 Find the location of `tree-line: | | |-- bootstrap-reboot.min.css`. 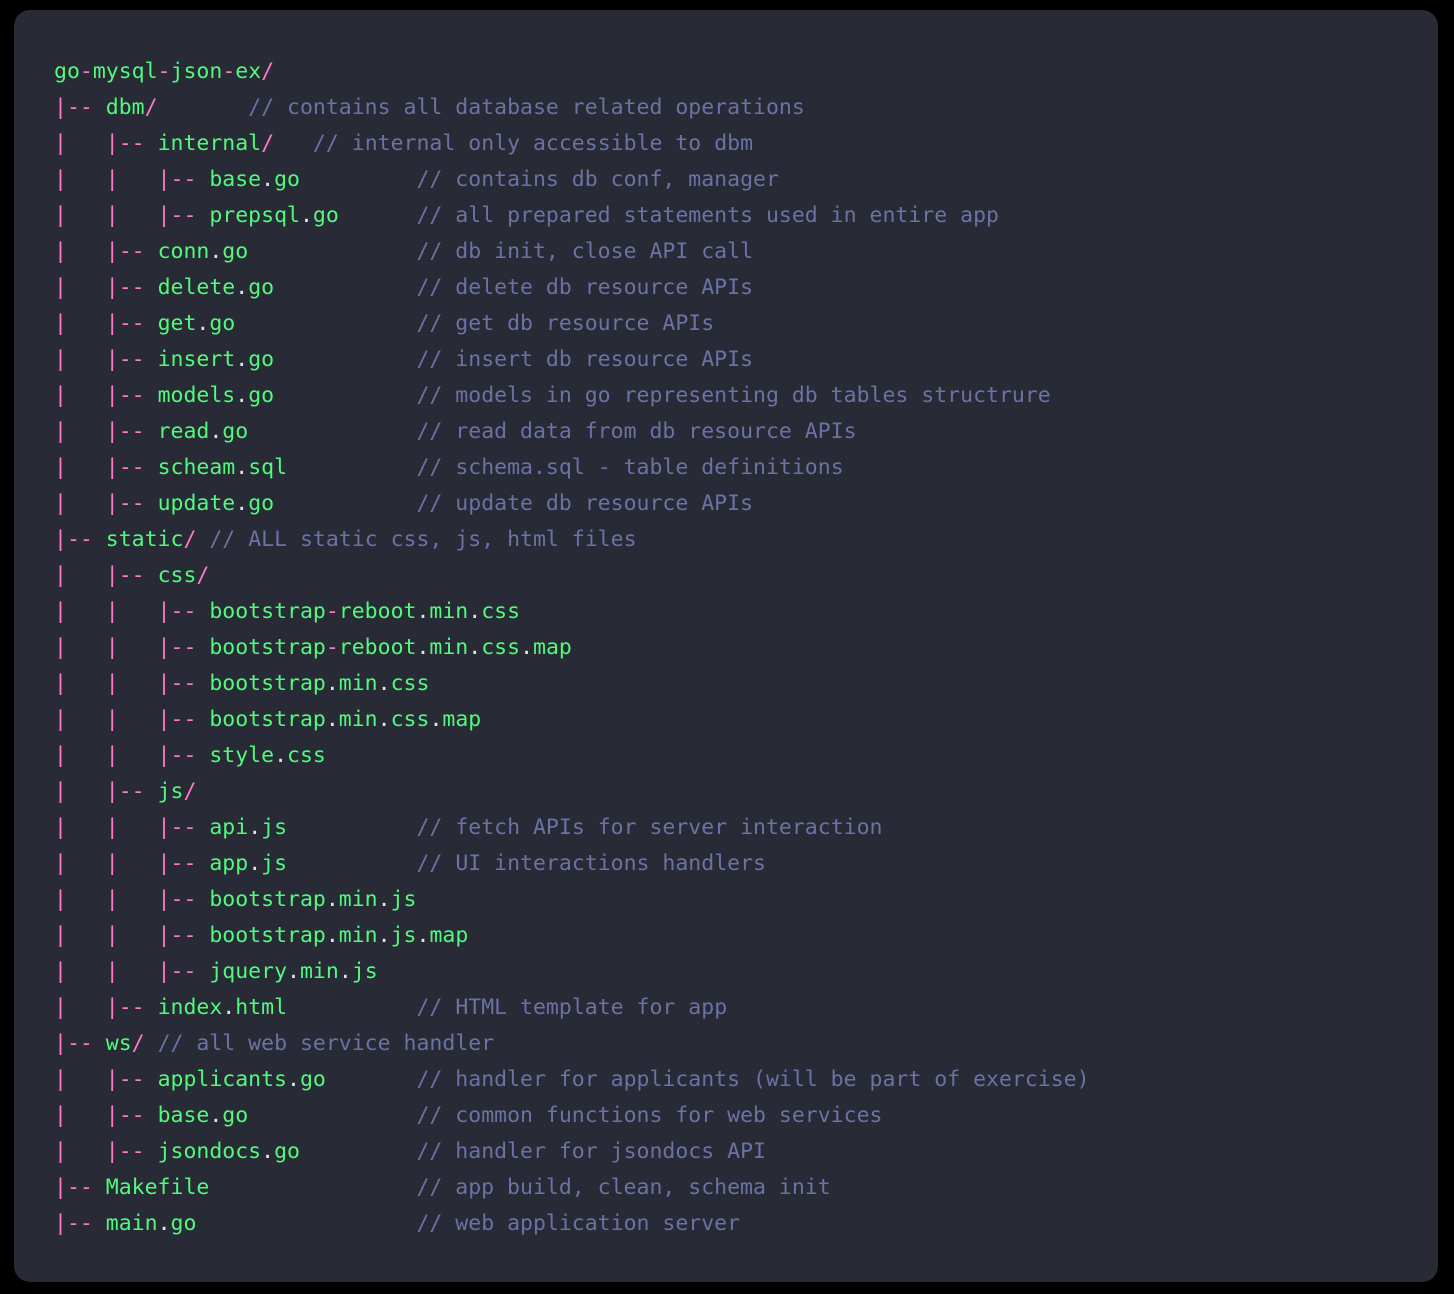

tree-line: | | |-- bootstrap-reboot.min.css is located at coordinates (572, 612).